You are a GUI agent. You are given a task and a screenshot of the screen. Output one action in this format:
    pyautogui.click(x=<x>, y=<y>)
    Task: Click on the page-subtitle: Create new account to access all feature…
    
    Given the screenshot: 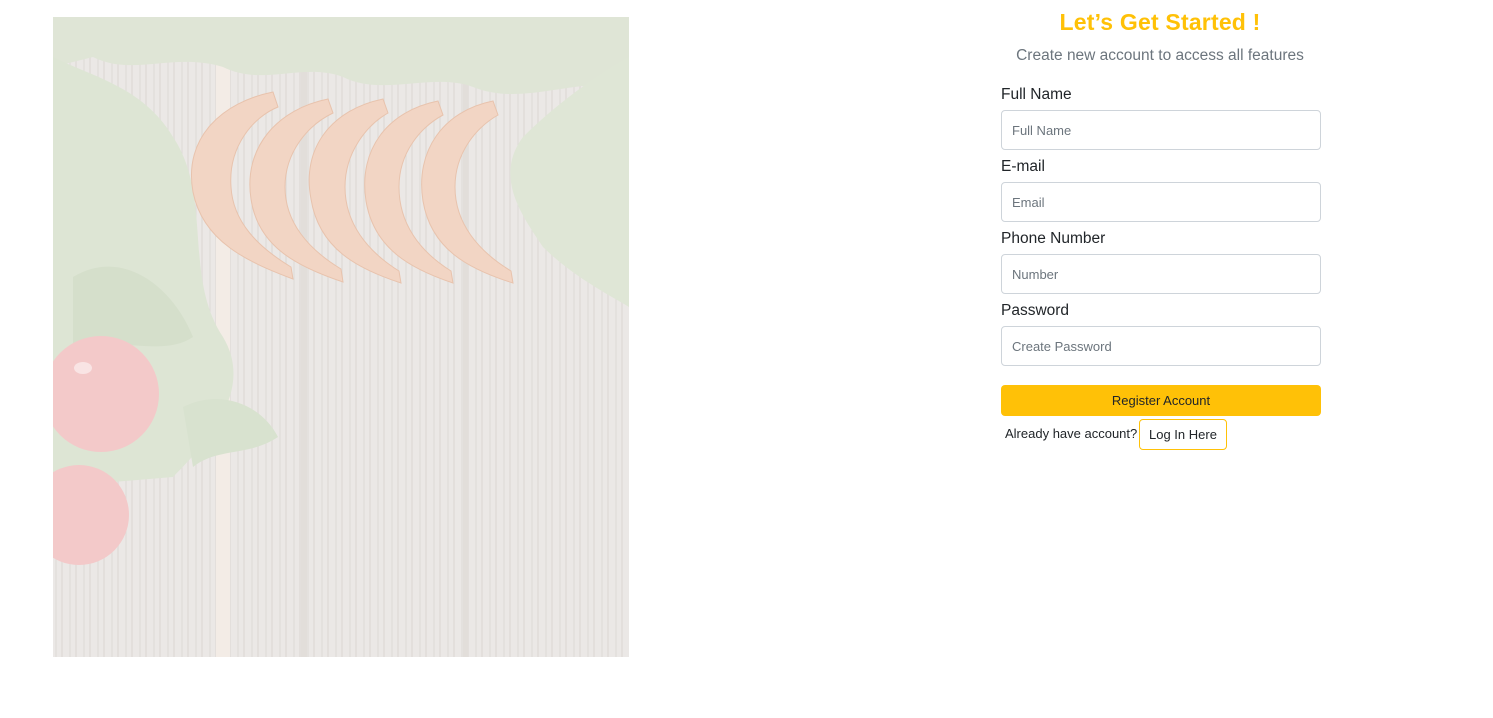 What is the action you would take?
    pyautogui.click(x=1160, y=55)
    